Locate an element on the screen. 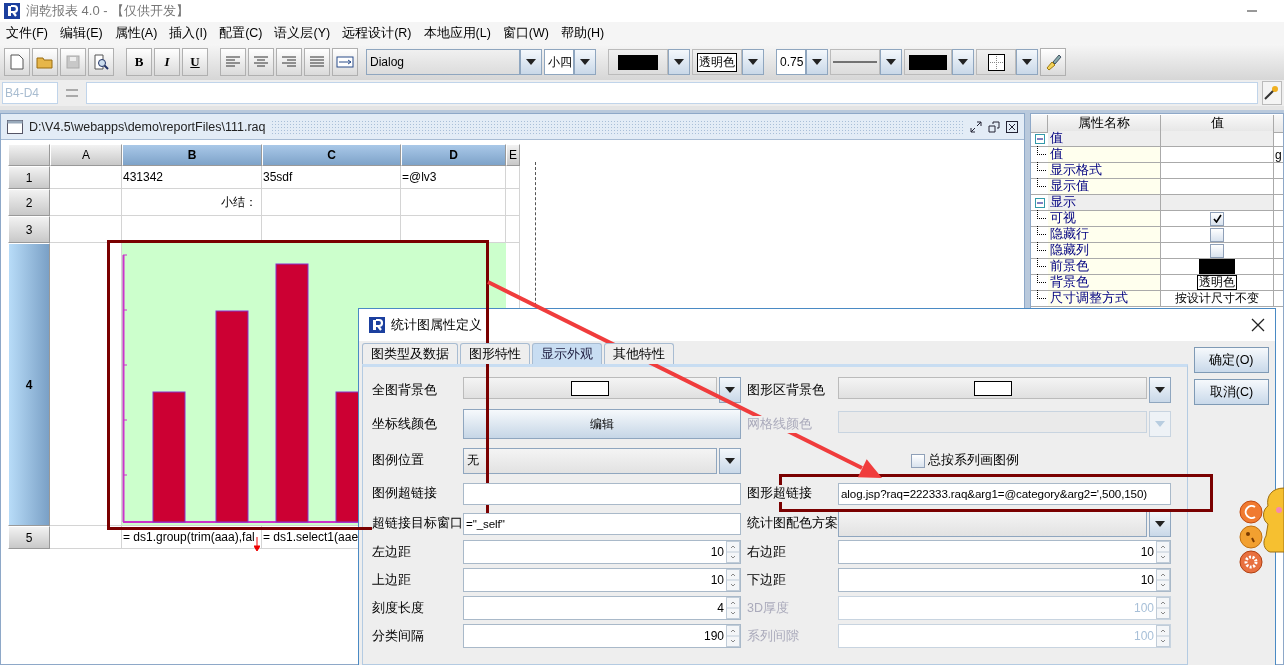 Image resolution: width=1284 pixels, height=665 pixels. font-color-swatch is located at coordinates (638, 62).